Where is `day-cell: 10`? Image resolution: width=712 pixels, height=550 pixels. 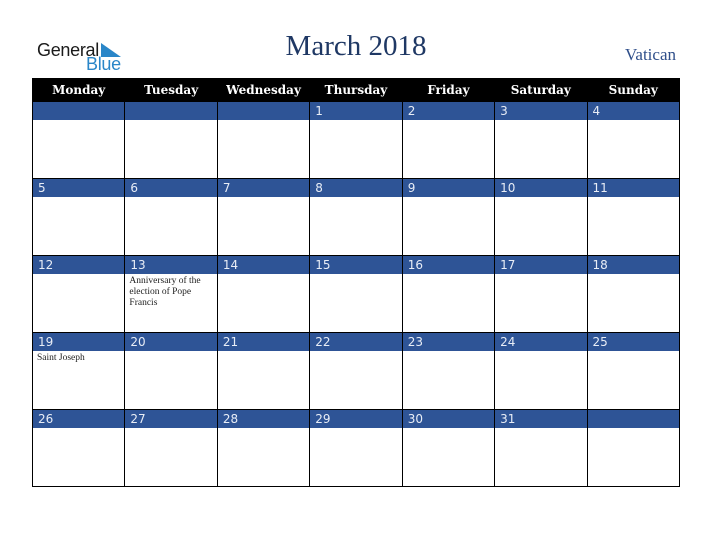
day-cell: 10 is located at coordinates (541, 217).